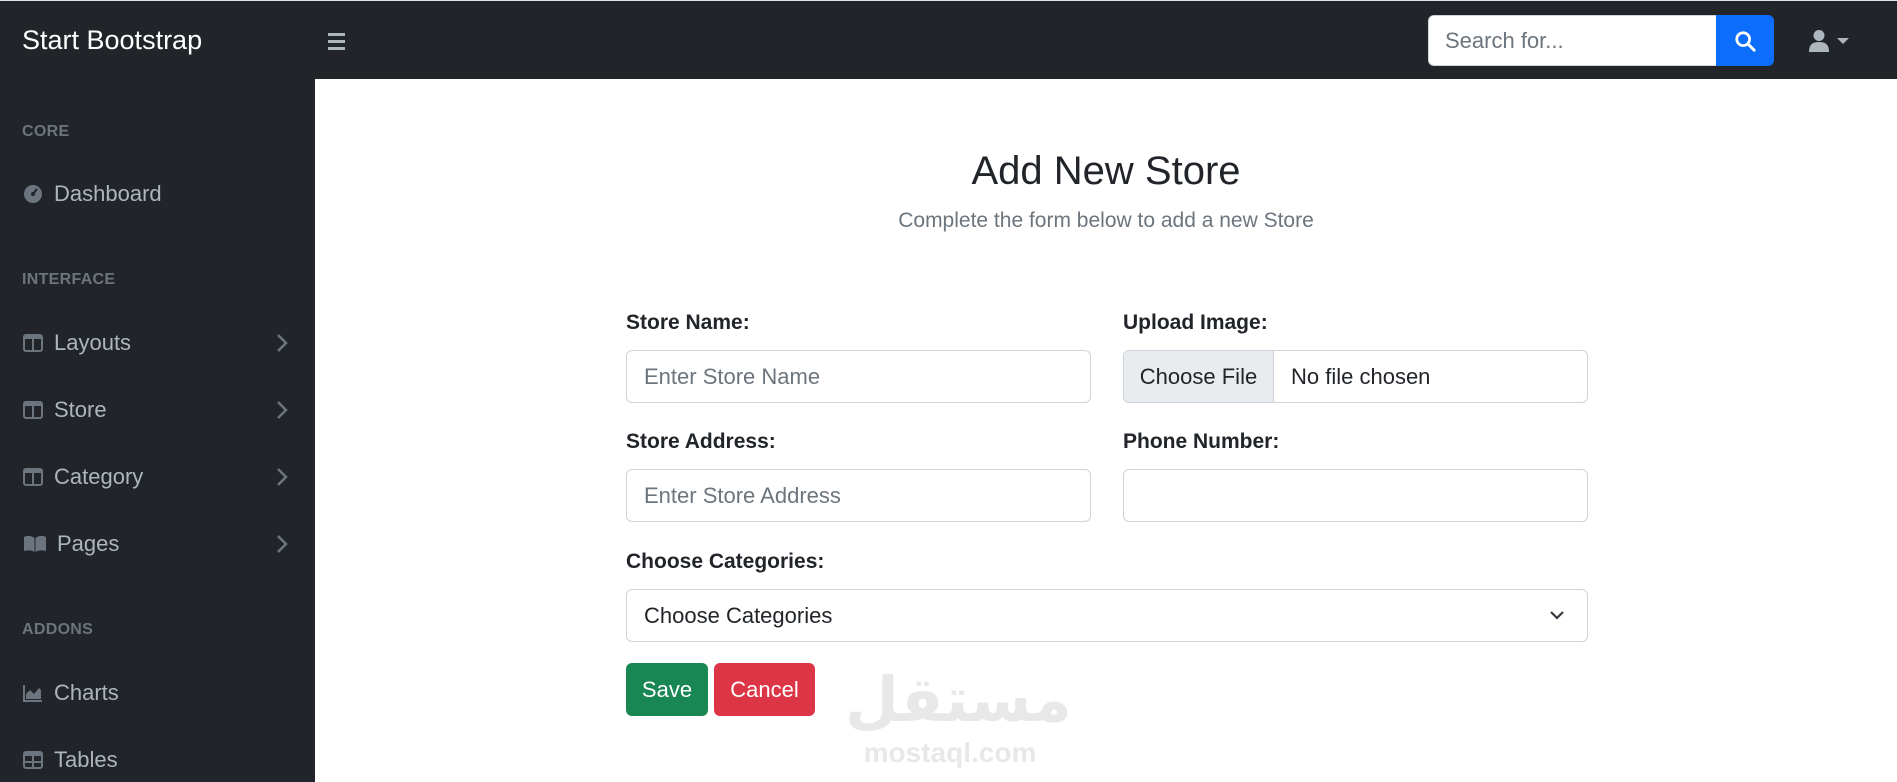  What do you see at coordinates (948, 39) in the screenshot?
I see `top-navbar: Start Bootstrap` at bounding box center [948, 39].